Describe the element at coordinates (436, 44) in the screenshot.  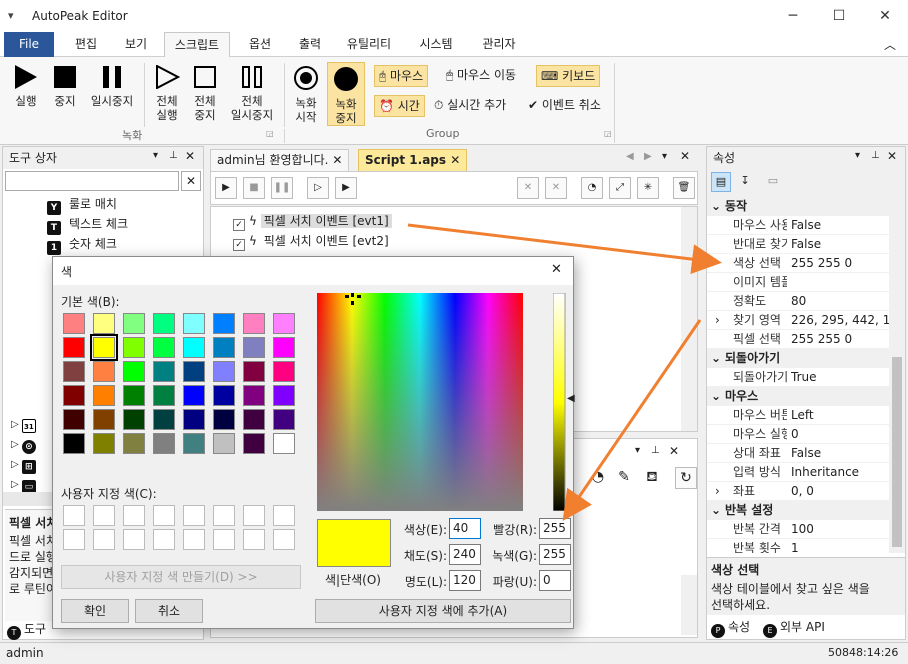
I see `tab-system: 시스템` at that location.